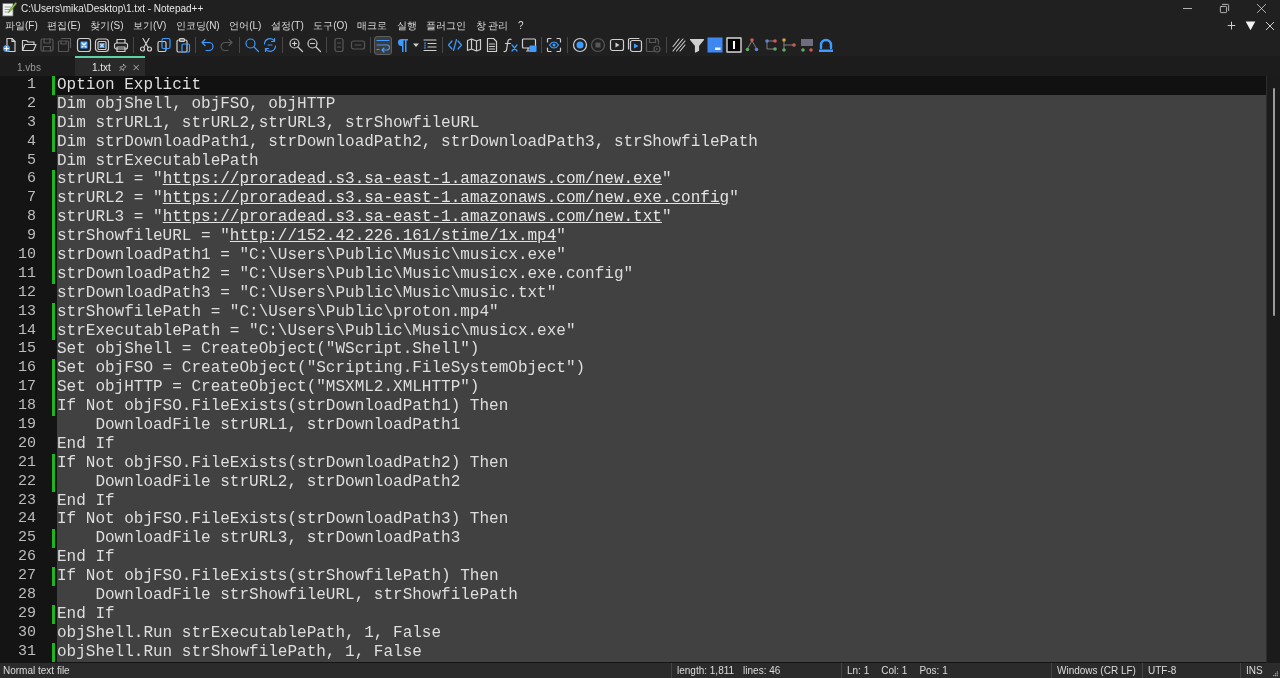 This screenshot has width=1280, height=678. Describe the element at coordinates (27, 293) in the screenshot. I see `line-number: 12` at that location.